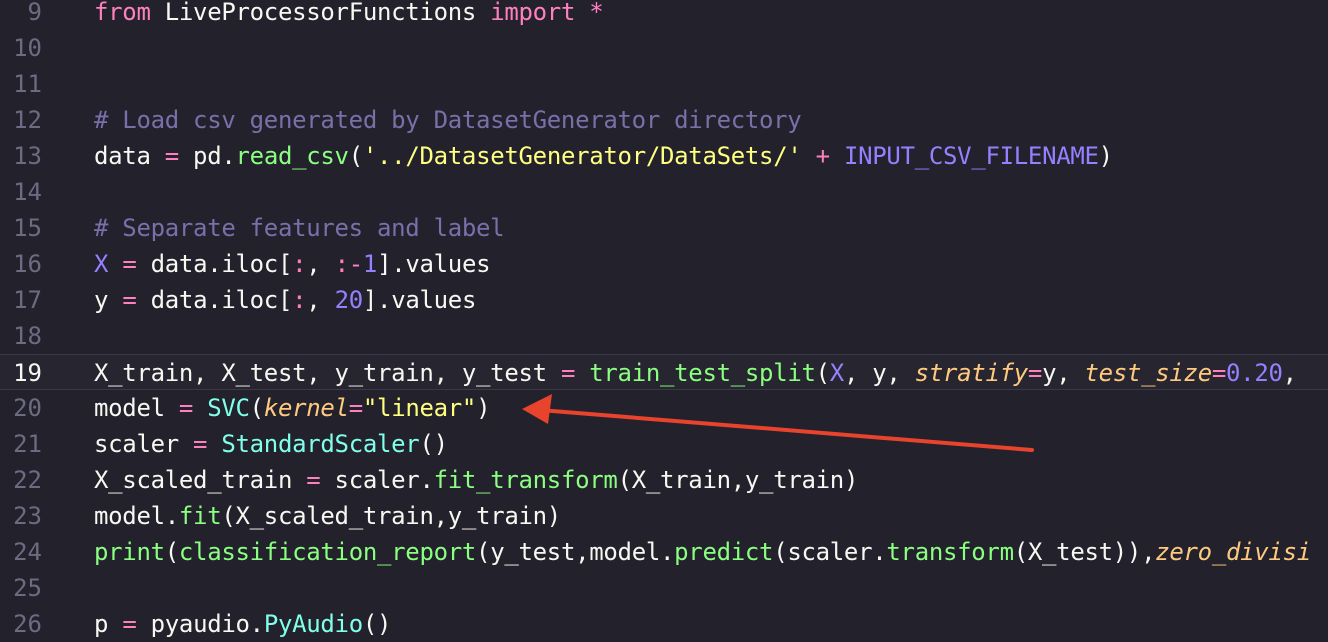 The width and height of the screenshot is (1328, 642). I want to click on code-token: zero_divisi, so click(1233, 552).